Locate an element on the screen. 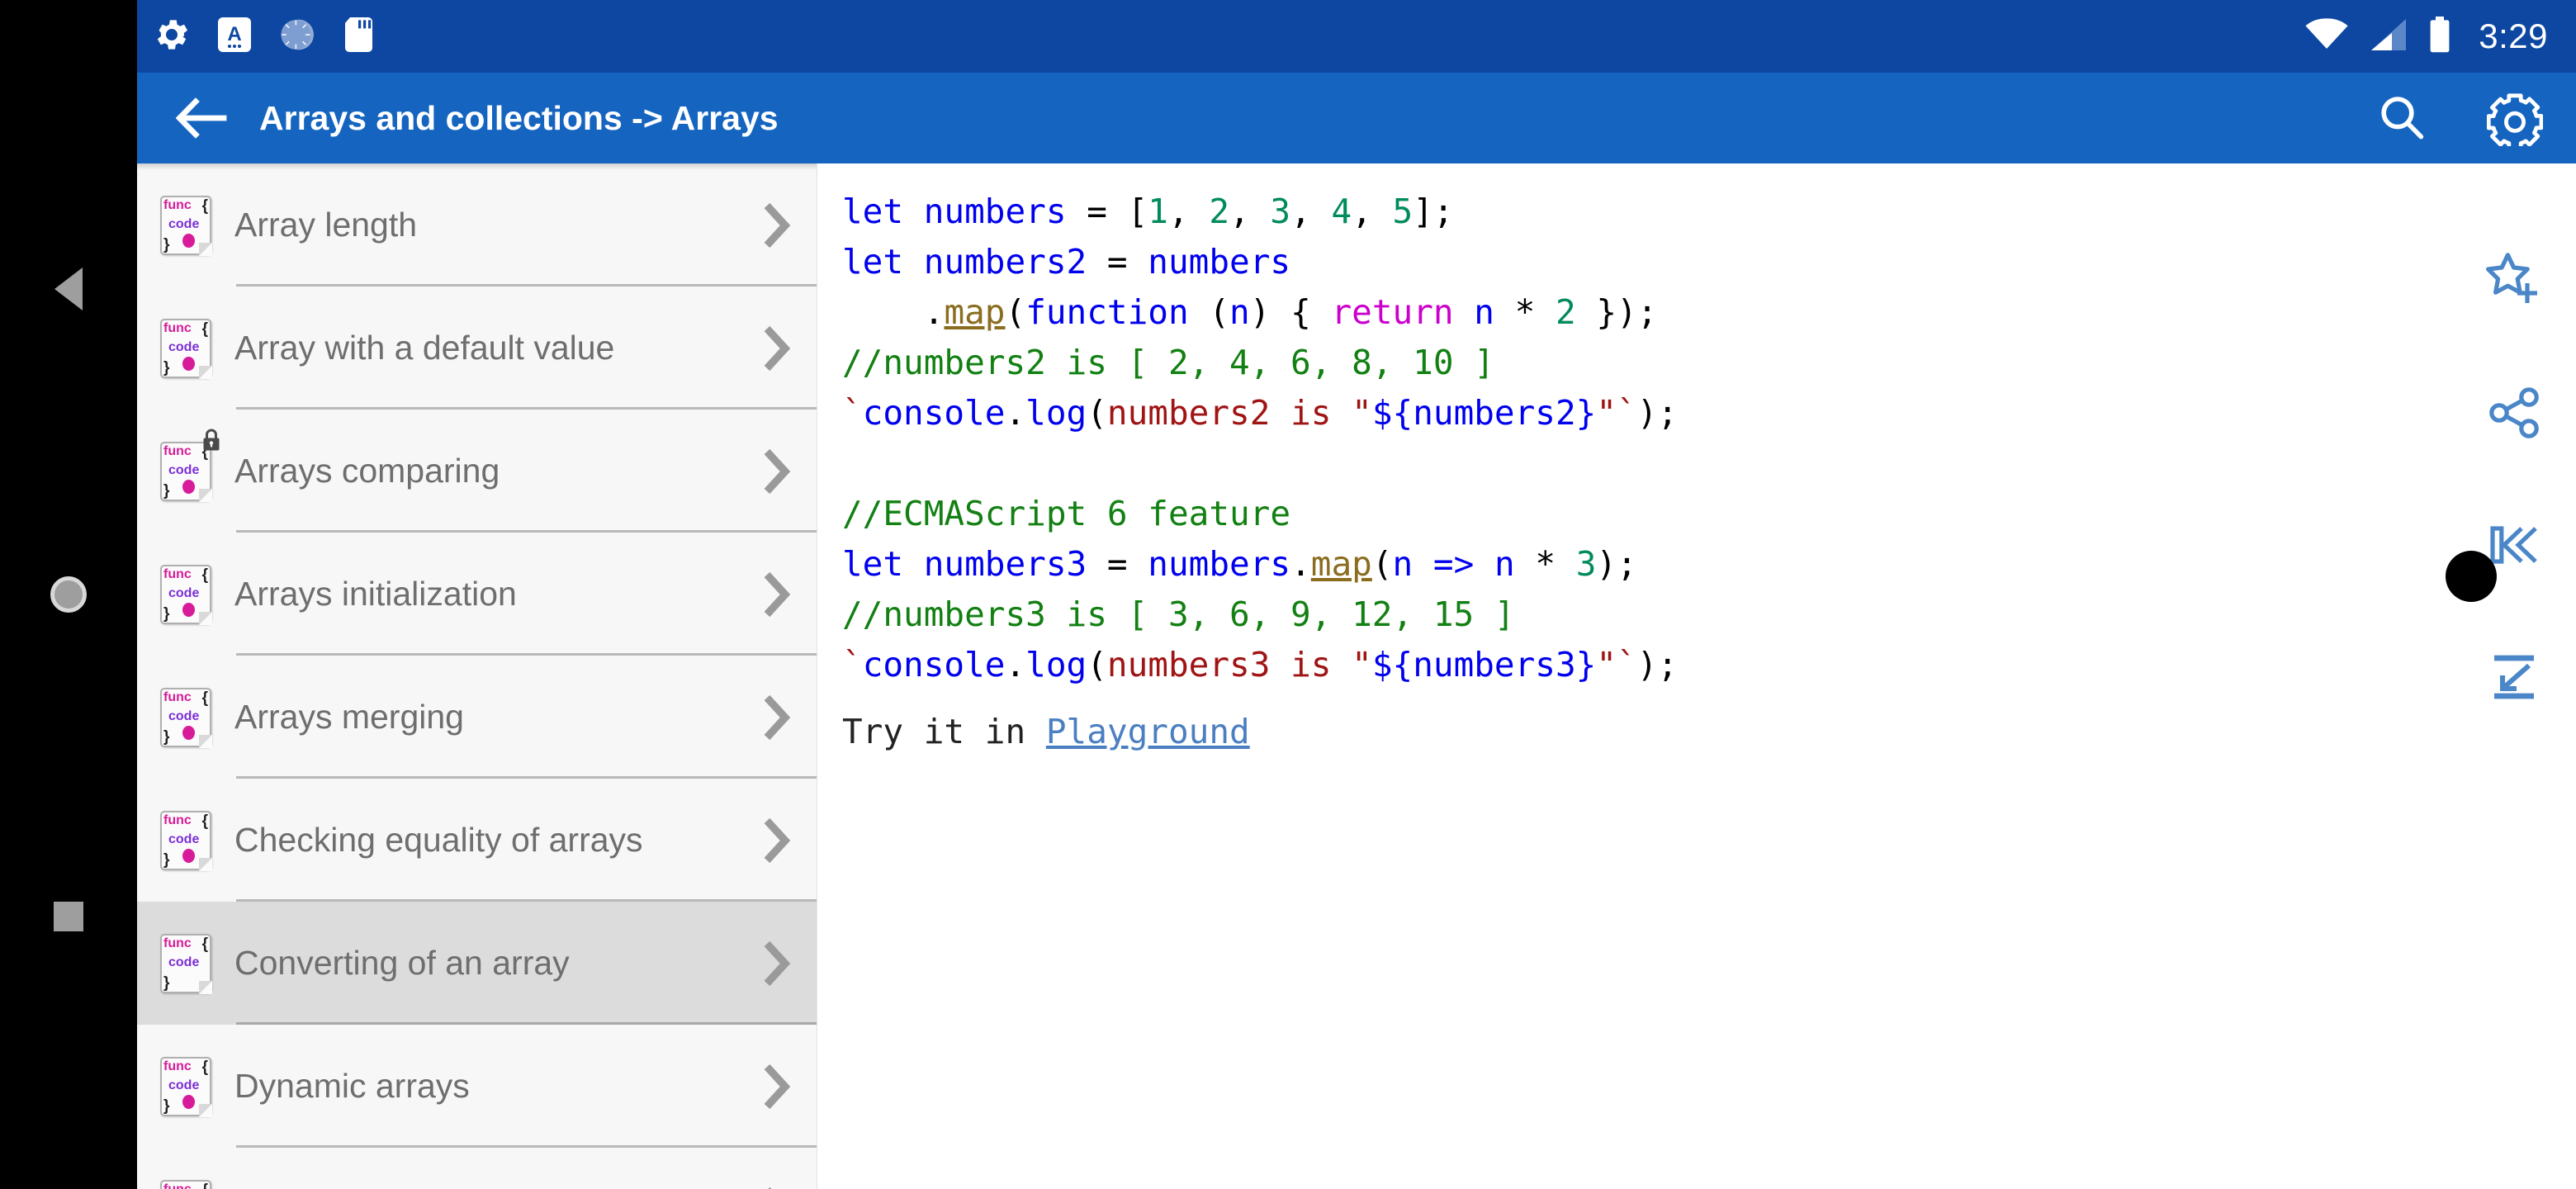 This screenshot has height=1189, width=2576. sidebar-item-label: Checking equality of arrays is located at coordinates (438, 840).